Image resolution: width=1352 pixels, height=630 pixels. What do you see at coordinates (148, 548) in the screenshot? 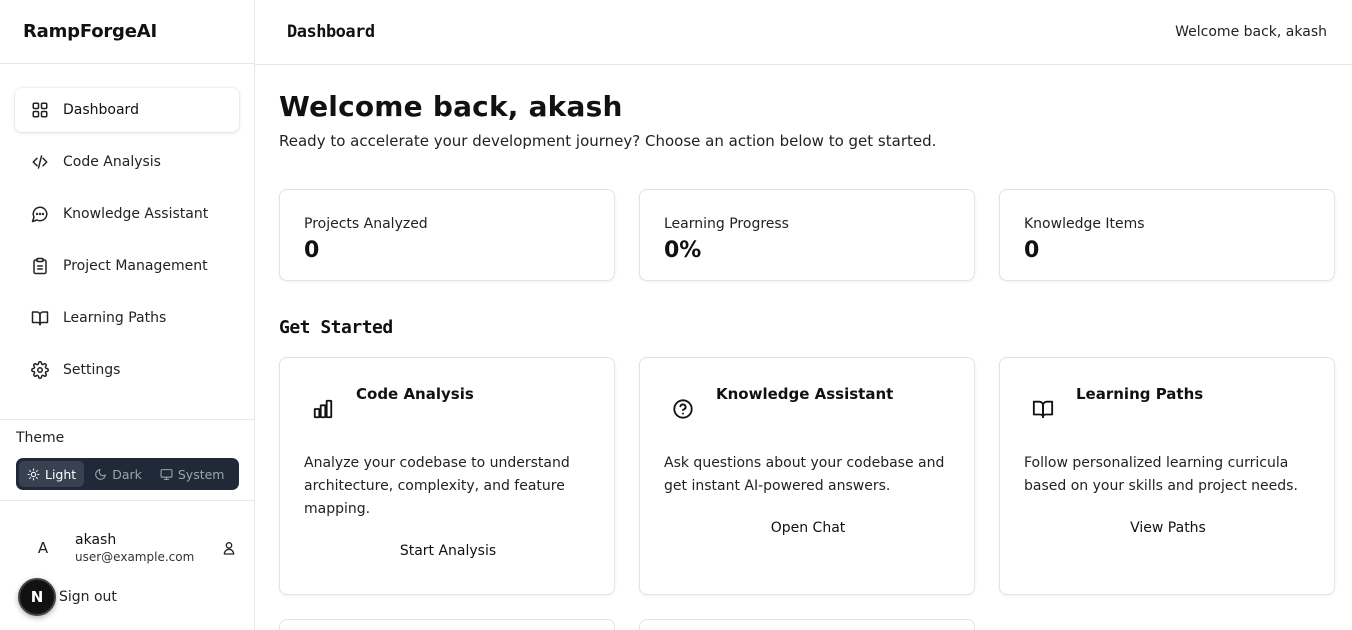
I see `user-info: akash user@example.com` at bounding box center [148, 548].